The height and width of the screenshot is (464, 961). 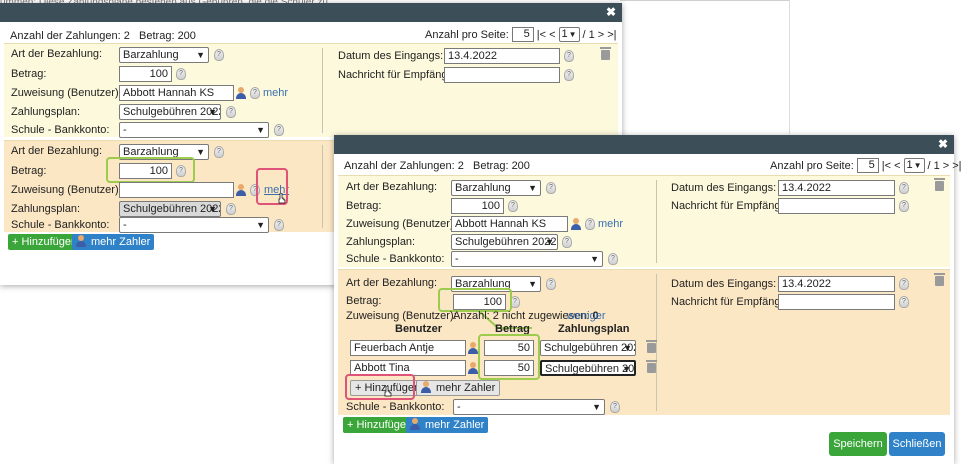 What do you see at coordinates (419, 329) in the screenshot?
I see `column-header-user: Benutzer` at bounding box center [419, 329].